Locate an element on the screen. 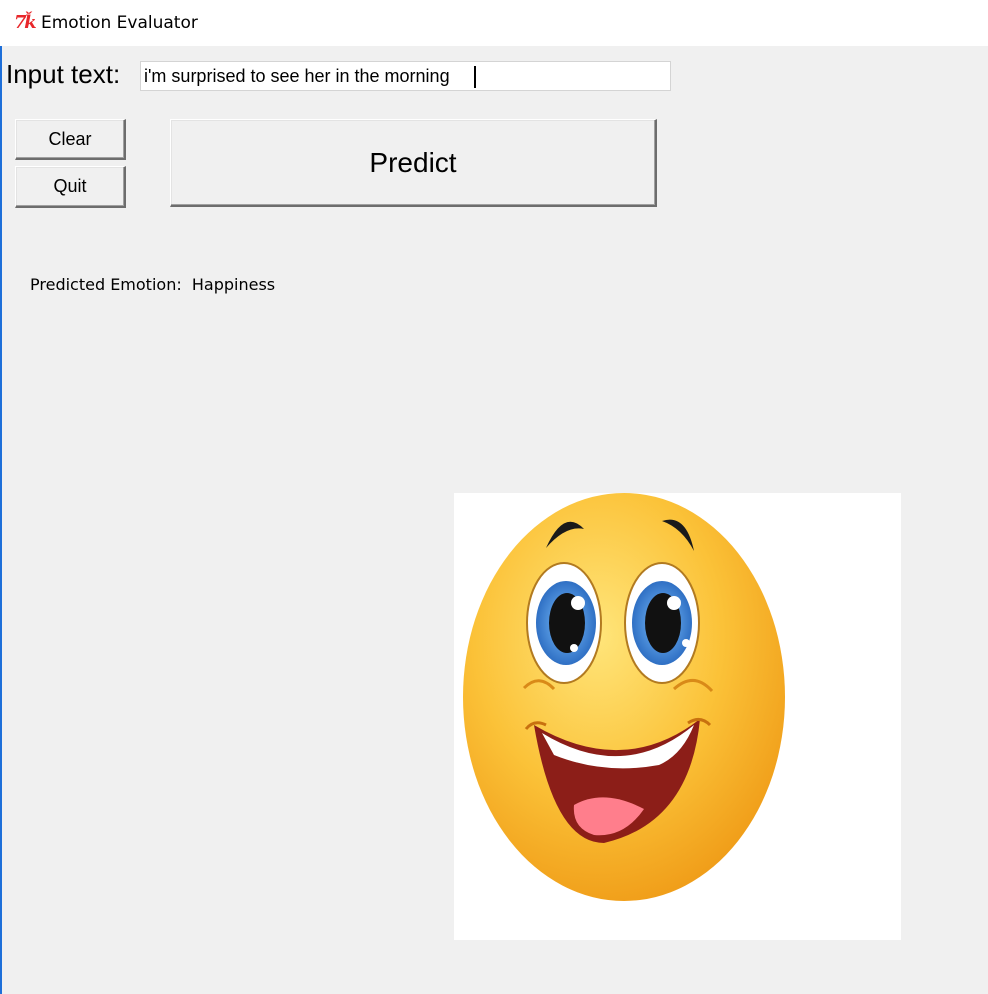 This screenshot has height=994, width=988. input-label: Input text: is located at coordinates (63, 74).